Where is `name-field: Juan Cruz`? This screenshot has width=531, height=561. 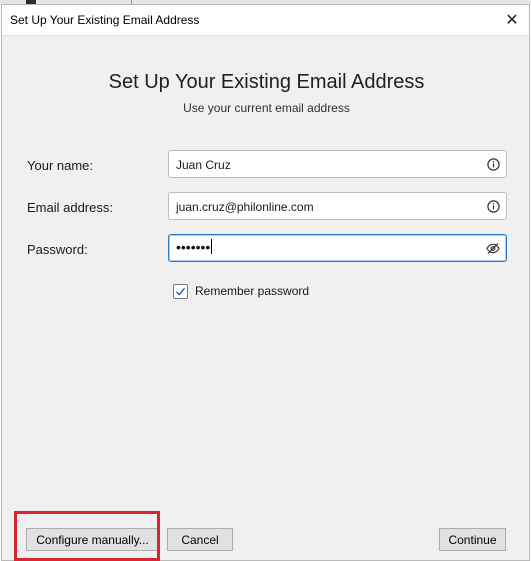 name-field: Juan Cruz is located at coordinates (337, 164).